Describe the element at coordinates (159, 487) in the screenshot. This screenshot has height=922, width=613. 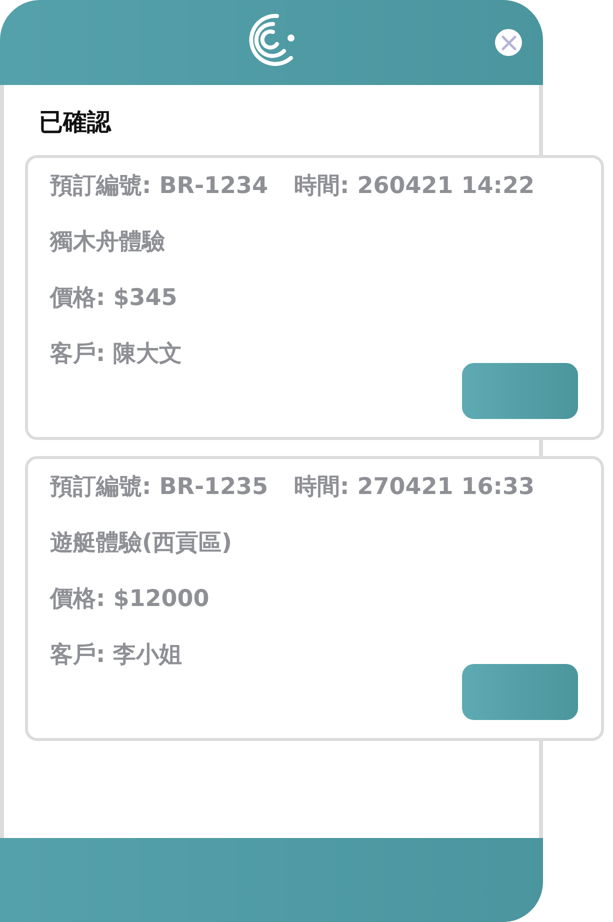
I see `booking-number: 預訂編號: BR-1235` at that location.